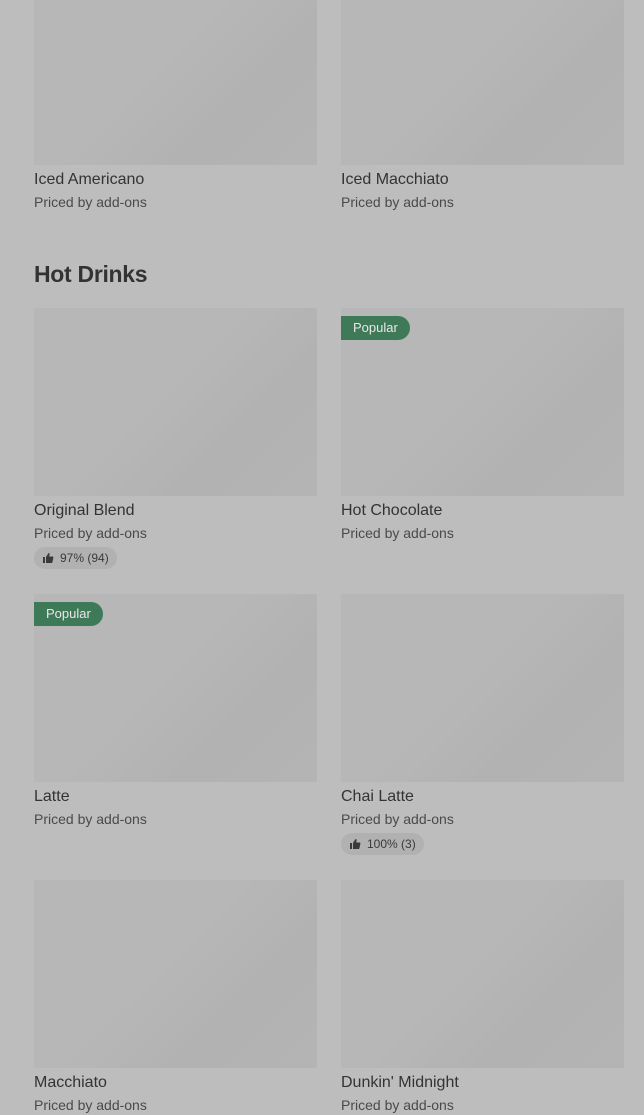 Image resolution: width=644 pixels, height=1115 pixels. Describe the element at coordinates (84, 558) in the screenshot. I see `rating-text: 97% (94)` at that location.